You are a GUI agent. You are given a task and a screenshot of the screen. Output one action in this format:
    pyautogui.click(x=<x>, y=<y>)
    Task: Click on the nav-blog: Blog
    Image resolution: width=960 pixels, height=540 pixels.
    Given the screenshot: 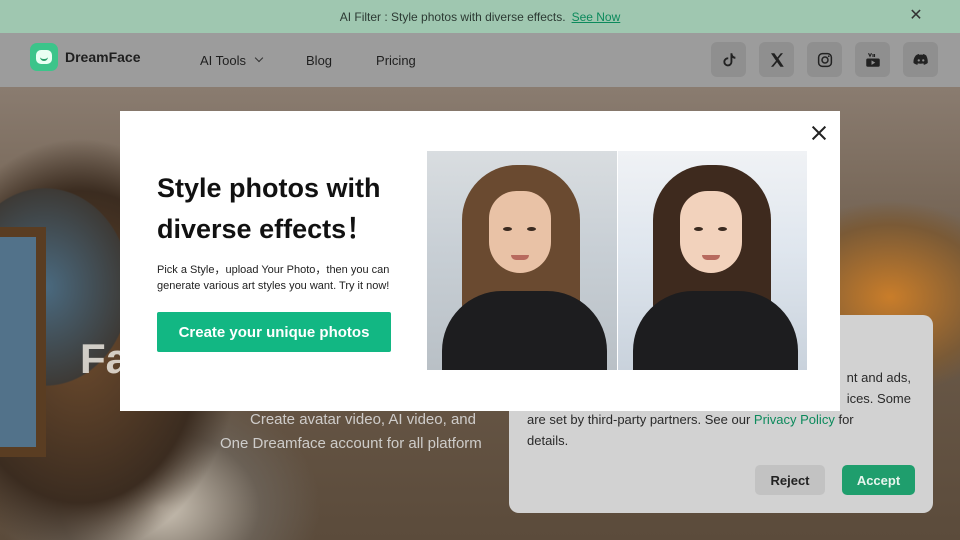 What is the action you would take?
    pyautogui.click(x=319, y=60)
    